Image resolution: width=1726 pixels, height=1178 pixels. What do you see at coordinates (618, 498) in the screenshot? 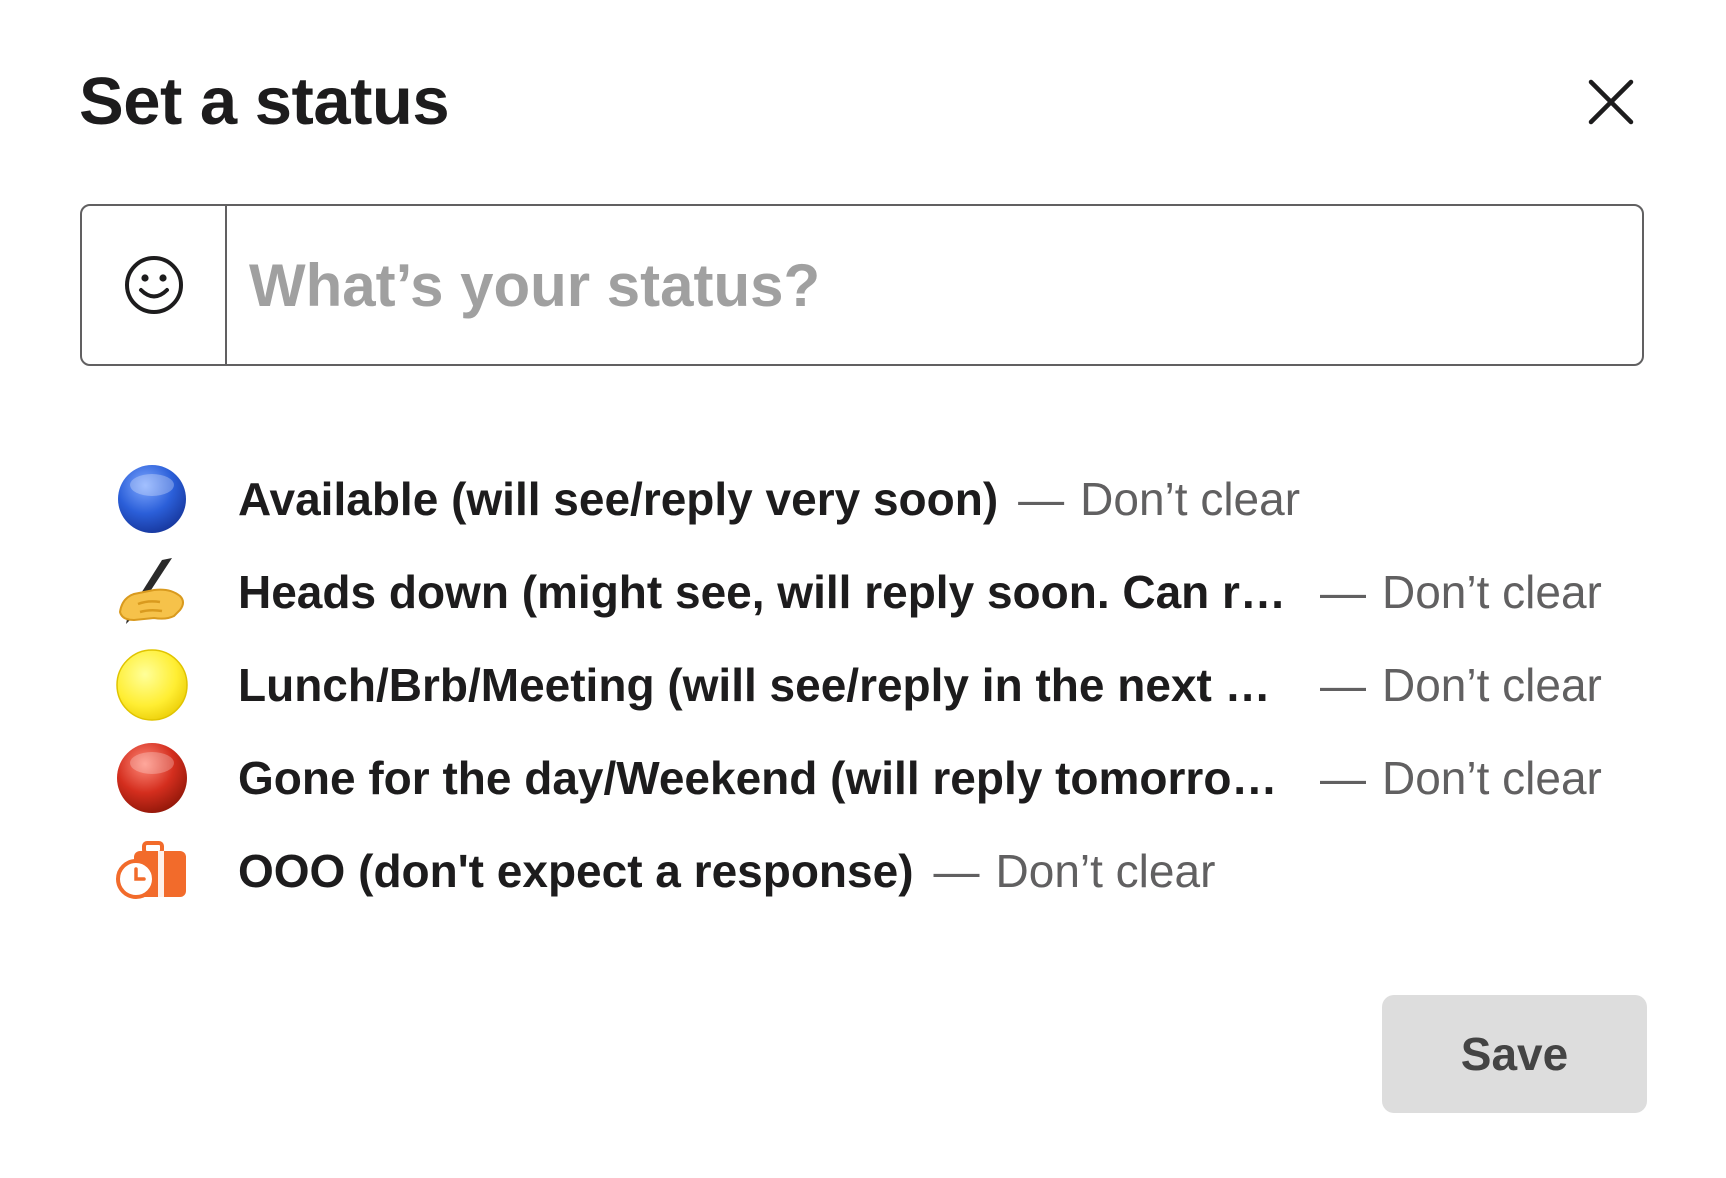
I see `preset-label: Available (will see/reply very soon)` at bounding box center [618, 498].